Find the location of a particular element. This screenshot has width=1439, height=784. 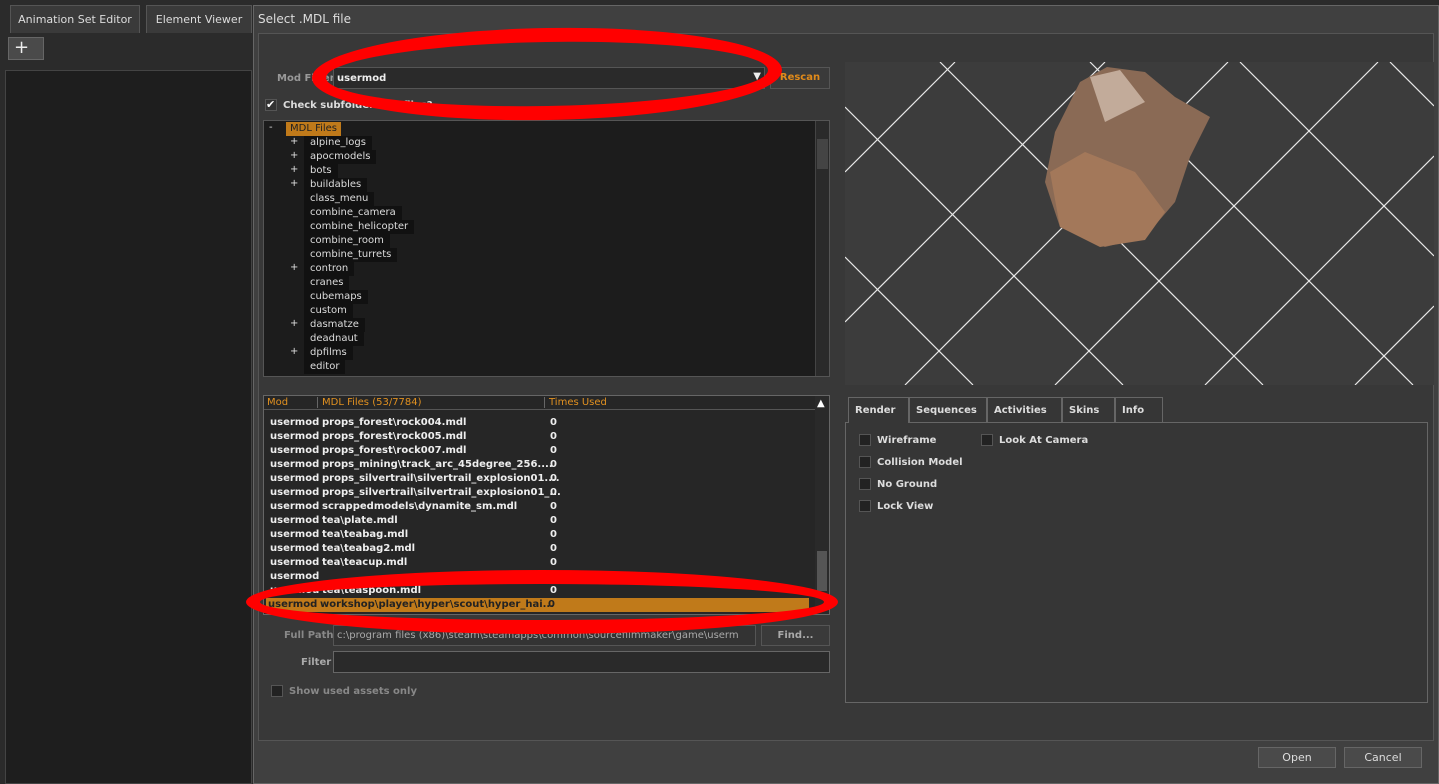

tab-animation-set-editor: Animation Set Editor is located at coordinates (75, 19).